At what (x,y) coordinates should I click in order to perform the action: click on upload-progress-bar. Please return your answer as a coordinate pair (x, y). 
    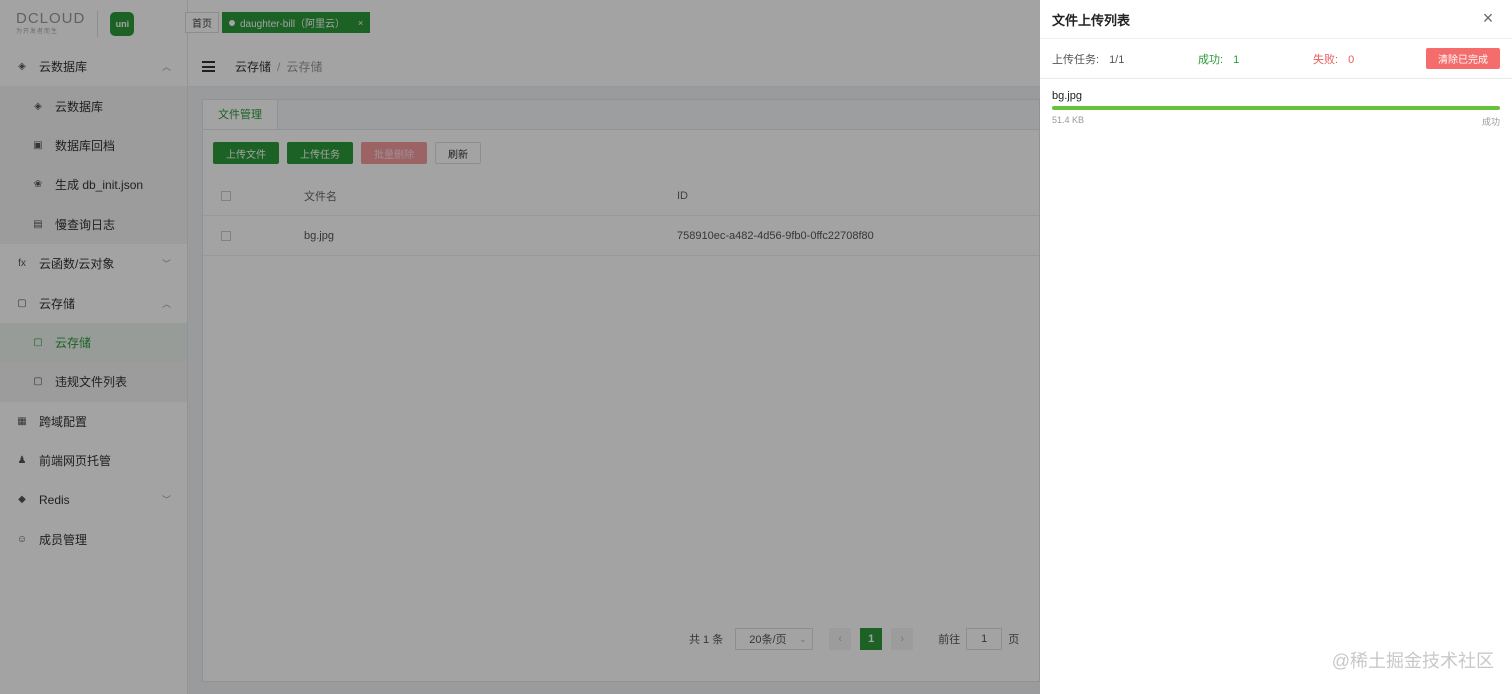
    Looking at the image, I should click on (1276, 108).